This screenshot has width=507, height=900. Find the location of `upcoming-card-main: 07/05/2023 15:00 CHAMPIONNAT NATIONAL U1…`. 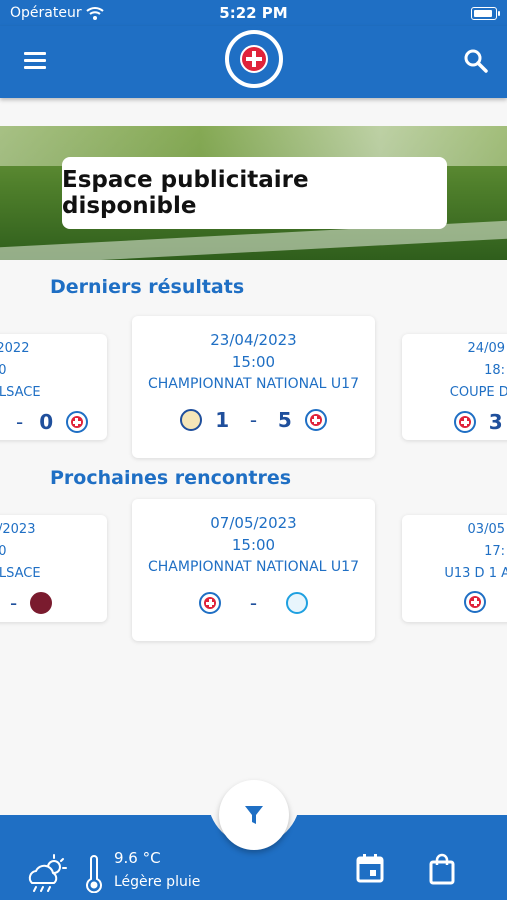

upcoming-card-main: 07/05/2023 15:00 CHAMPIONNAT NATIONAL U1… is located at coordinates (253, 570).